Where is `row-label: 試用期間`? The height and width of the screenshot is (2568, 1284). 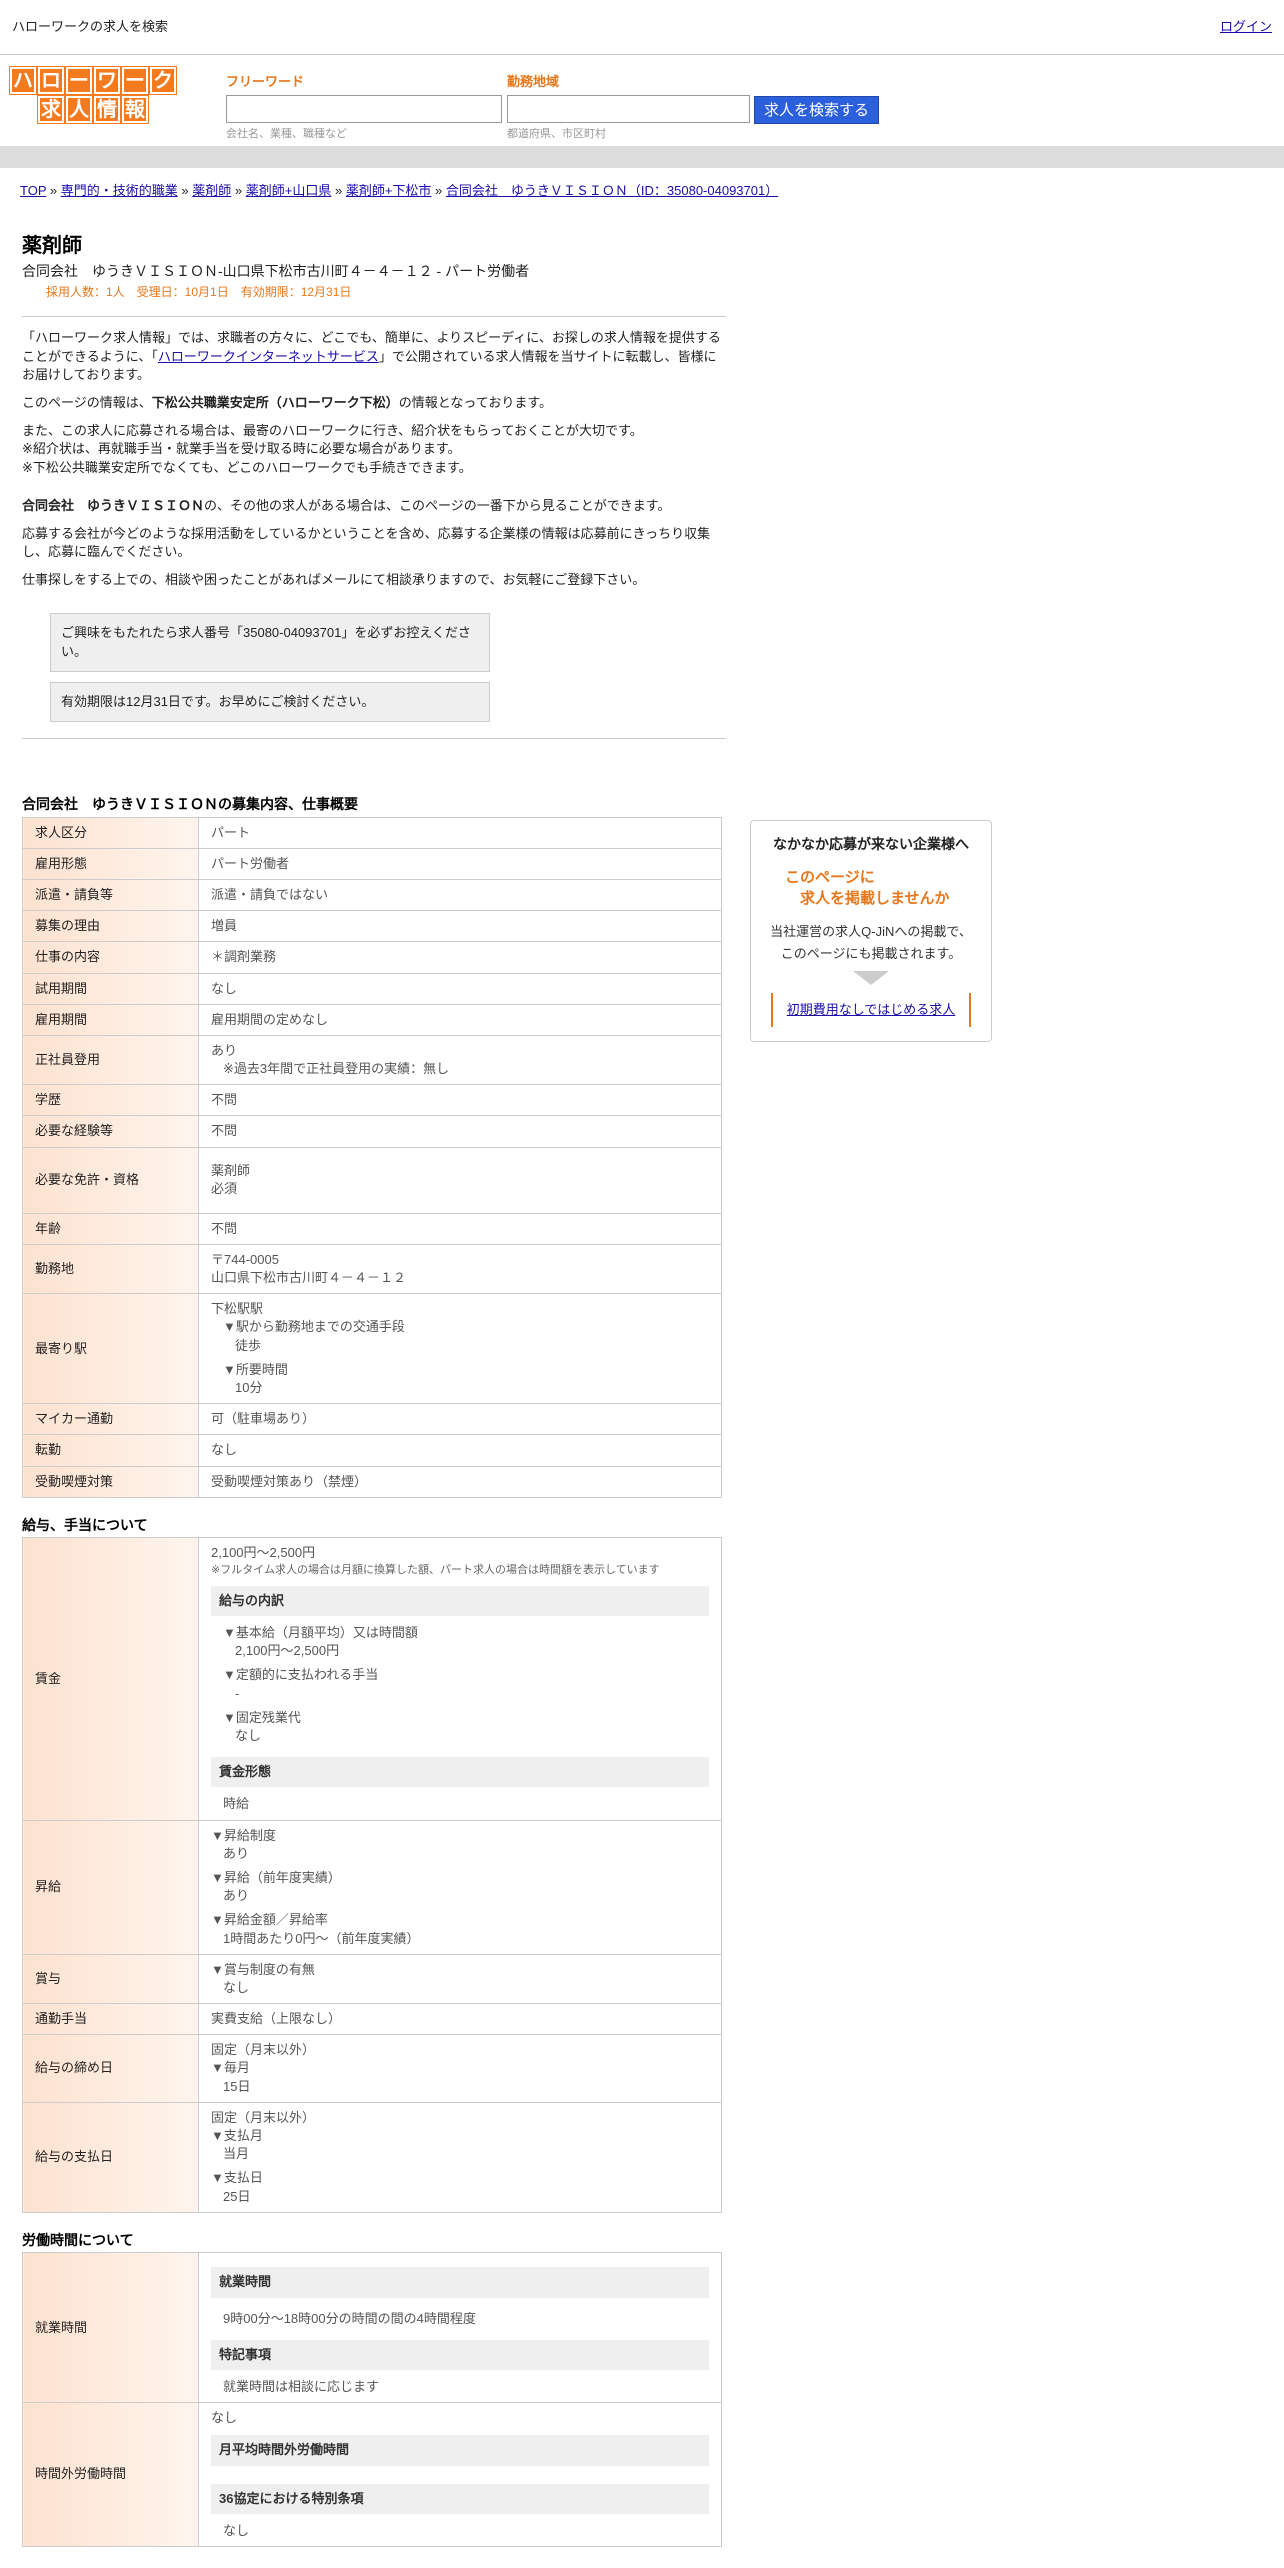
row-label: 試用期間 is located at coordinates (110, 988).